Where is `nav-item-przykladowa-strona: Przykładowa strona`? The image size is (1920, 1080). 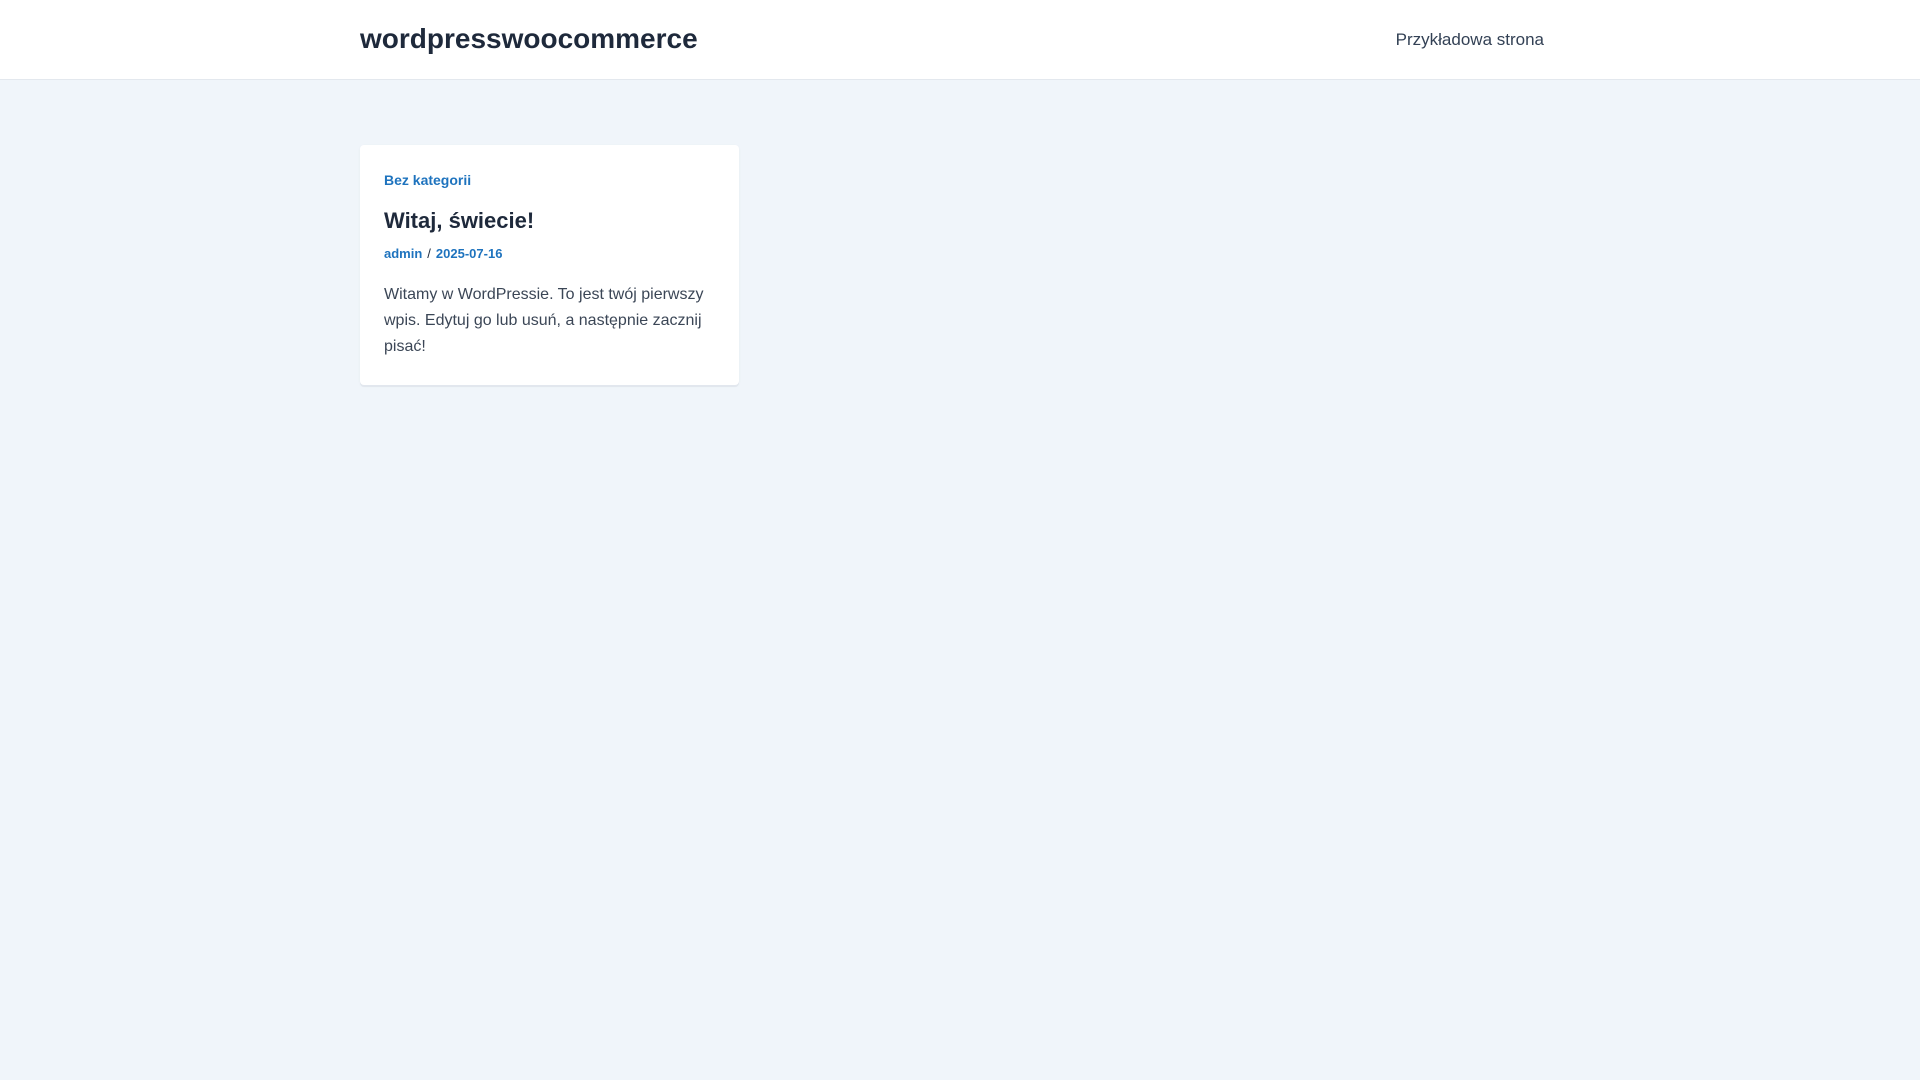 nav-item-przykladowa-strona: Przykładowa strona is located at coordinates (1470, 40).